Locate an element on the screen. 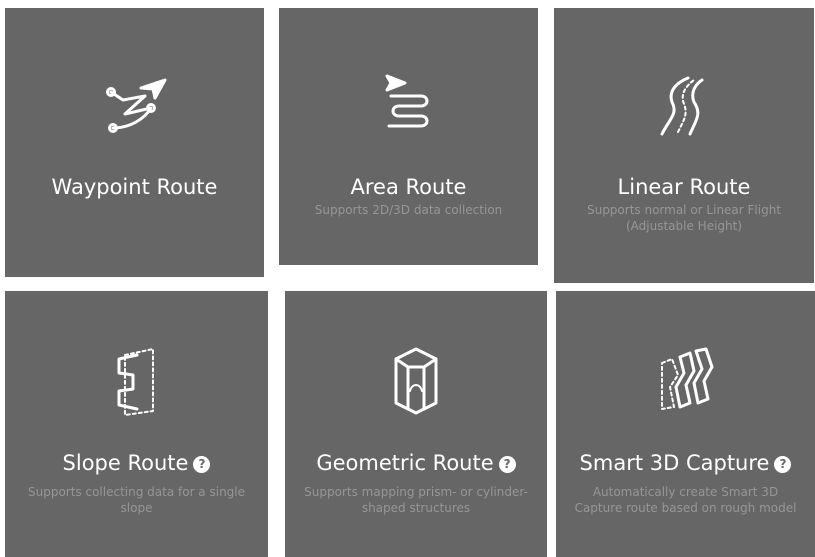 The height and width of the screenshot is (557, 815). linear-route-icon is located at coordinates (684, 106).